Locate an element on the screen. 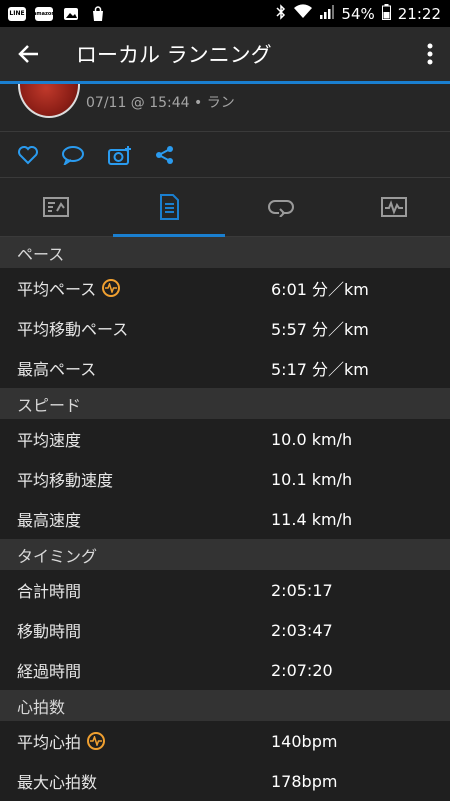 The height and width of the screenshot is (801, 450). stat-label: 最大心拍数 is located at coordinates (135, 781).